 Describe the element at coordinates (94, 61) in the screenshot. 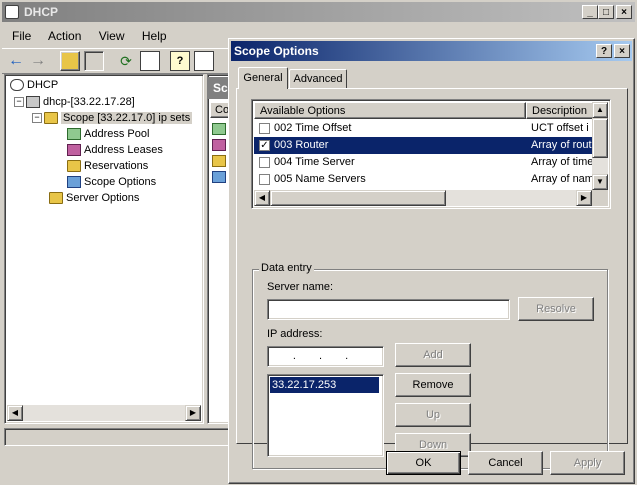

I see `show-hide-tree-icon` at that location.